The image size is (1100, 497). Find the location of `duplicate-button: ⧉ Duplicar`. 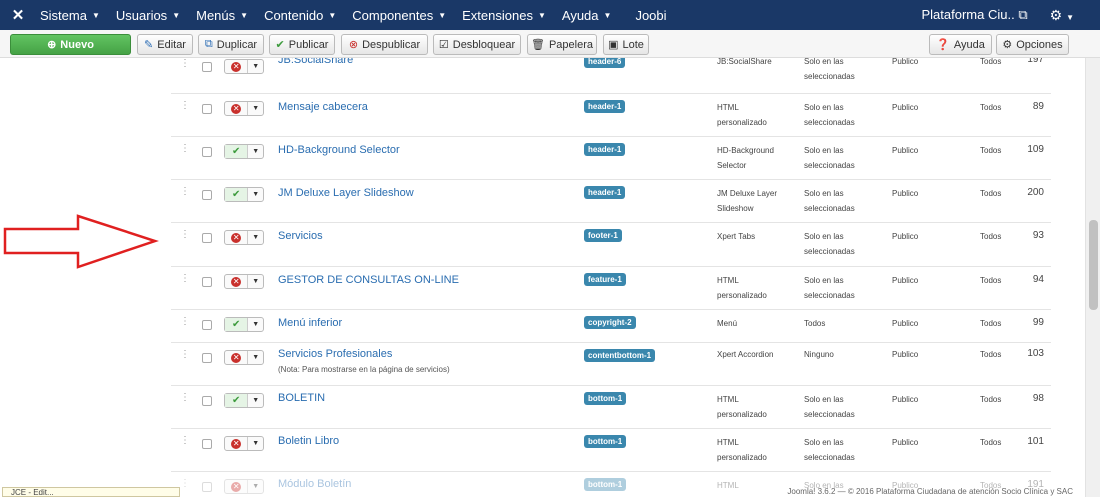

duplicate-button: ⧉ Duplicar is located at coordinates (231, 44).